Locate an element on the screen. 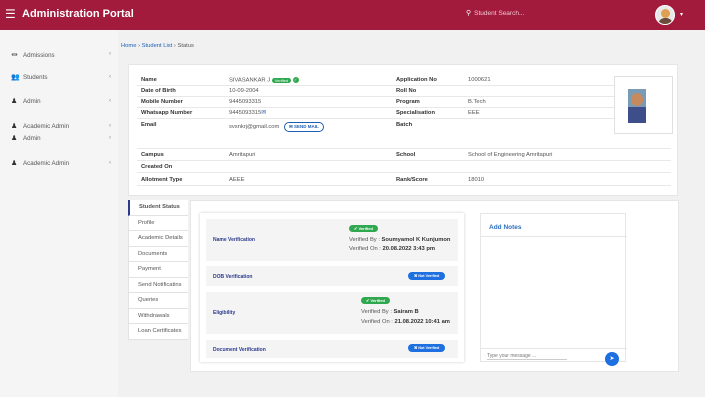 The height and width of the screenshot is (397, 705). sidebar-item-admin: ♟ Admin ‹ is located at coordinates (61, 101).